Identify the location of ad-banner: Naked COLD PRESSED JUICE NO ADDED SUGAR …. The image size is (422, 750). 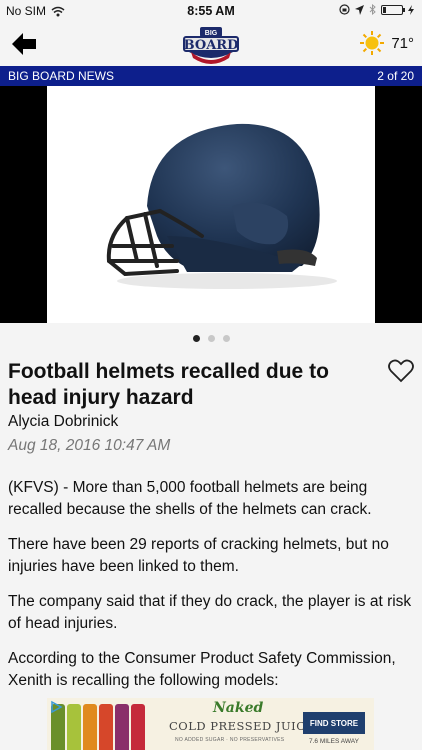
(211, 724).